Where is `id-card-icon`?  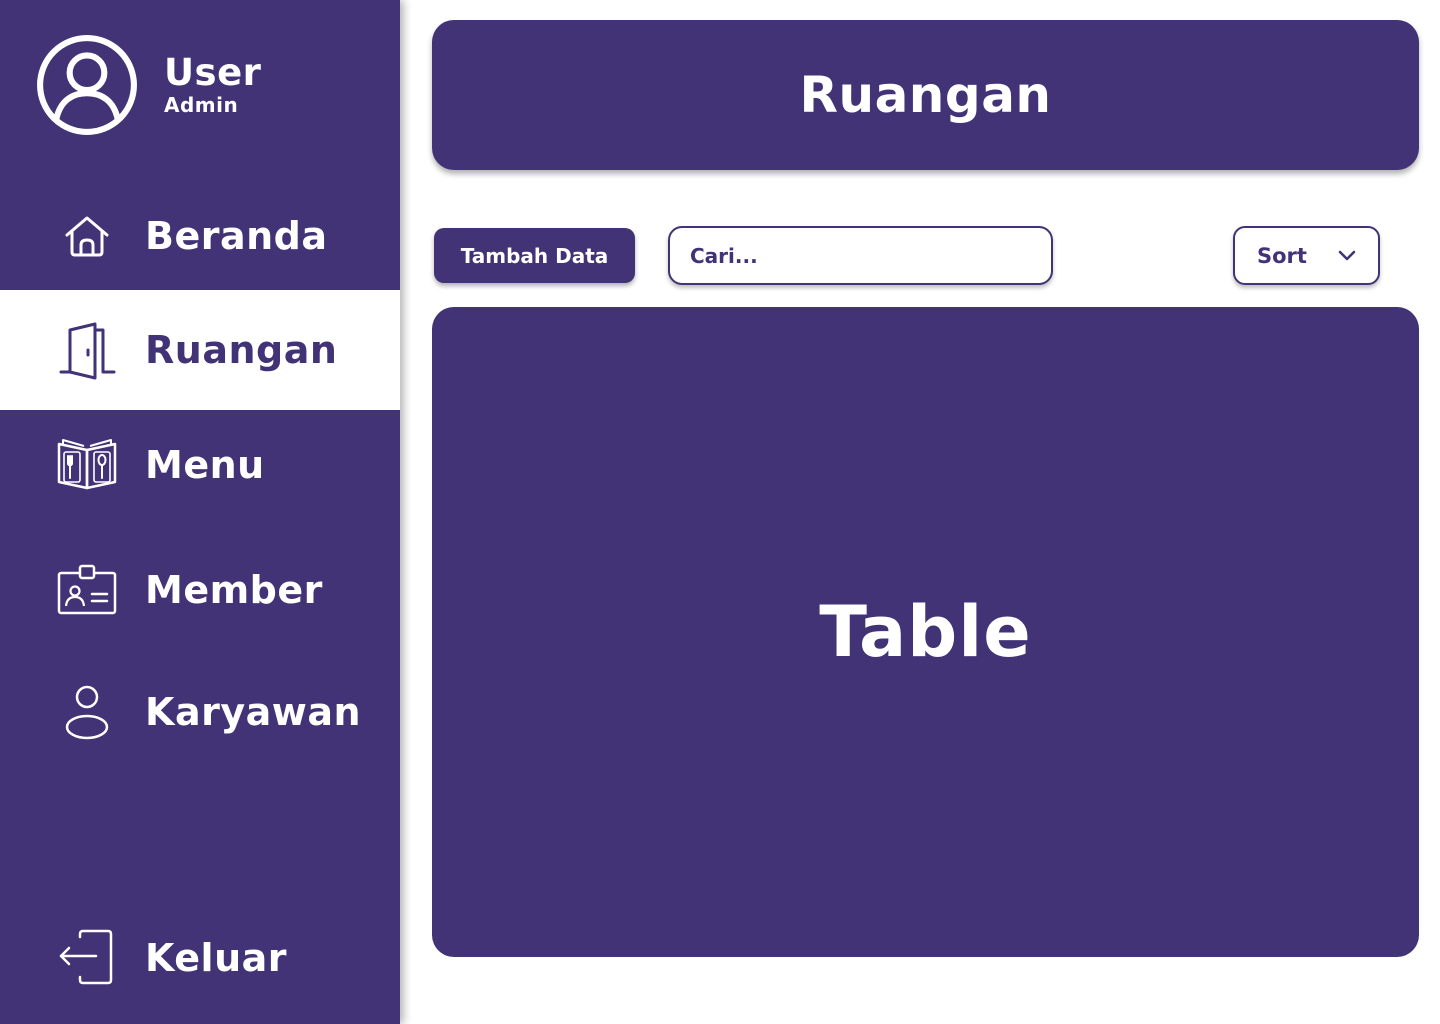 id-card-icon is located at coordinates (87, 590).